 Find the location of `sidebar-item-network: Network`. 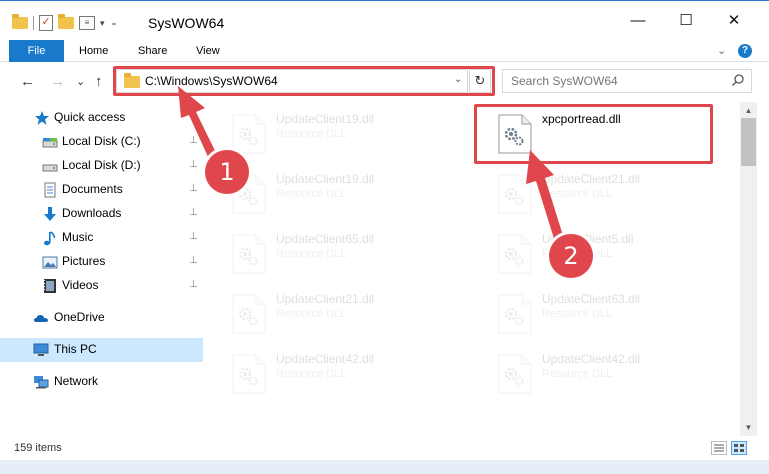

sidebar-item-network: Network is located at coordinates (101, 382).